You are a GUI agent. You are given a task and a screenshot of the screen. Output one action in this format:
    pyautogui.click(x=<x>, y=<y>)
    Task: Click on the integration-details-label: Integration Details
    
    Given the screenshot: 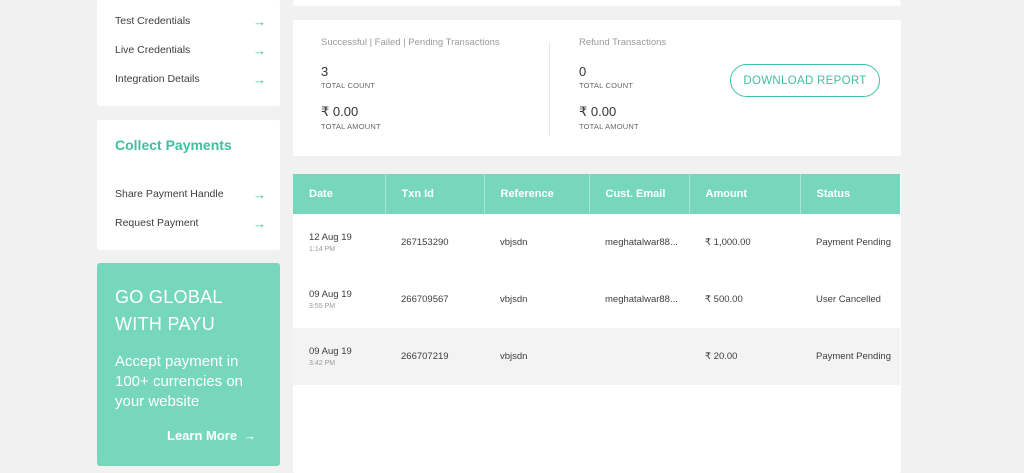 What is the action you would take?
    pyautogui.click(x=157, y=79)
    